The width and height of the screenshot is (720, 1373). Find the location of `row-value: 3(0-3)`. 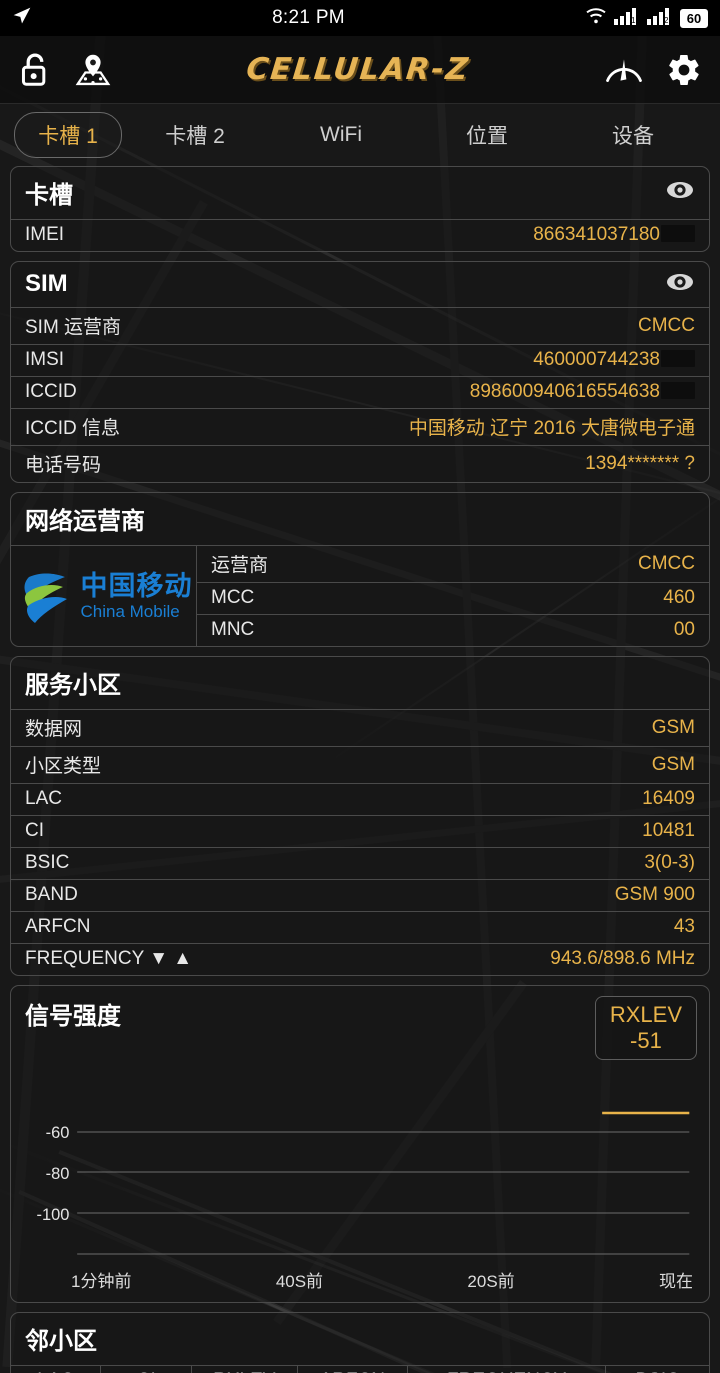

row-value: 3(0-3) is located at coordinates (669, 862).